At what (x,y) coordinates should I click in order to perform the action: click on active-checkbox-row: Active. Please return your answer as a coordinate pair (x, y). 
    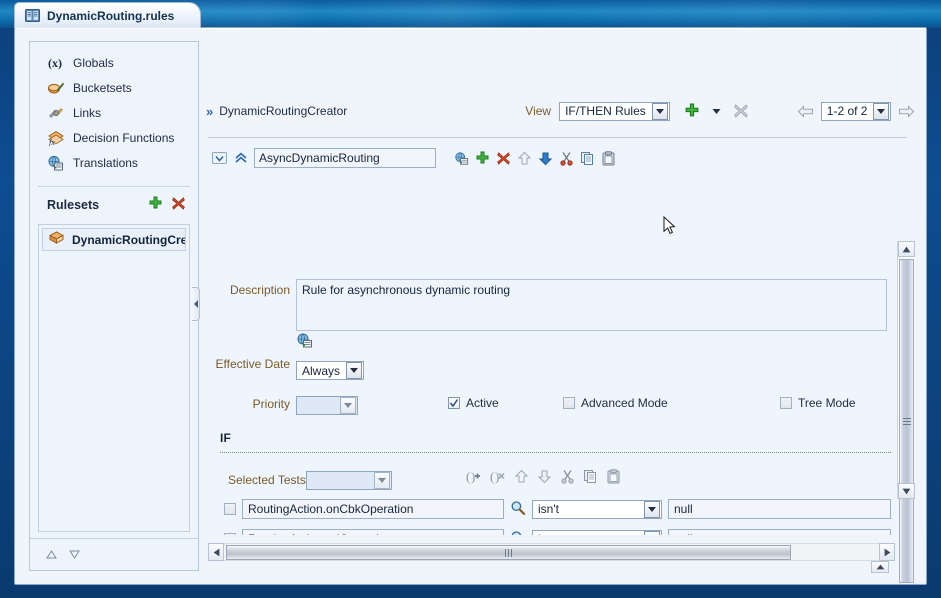
    Looking at the image, I should click on (473, 403).